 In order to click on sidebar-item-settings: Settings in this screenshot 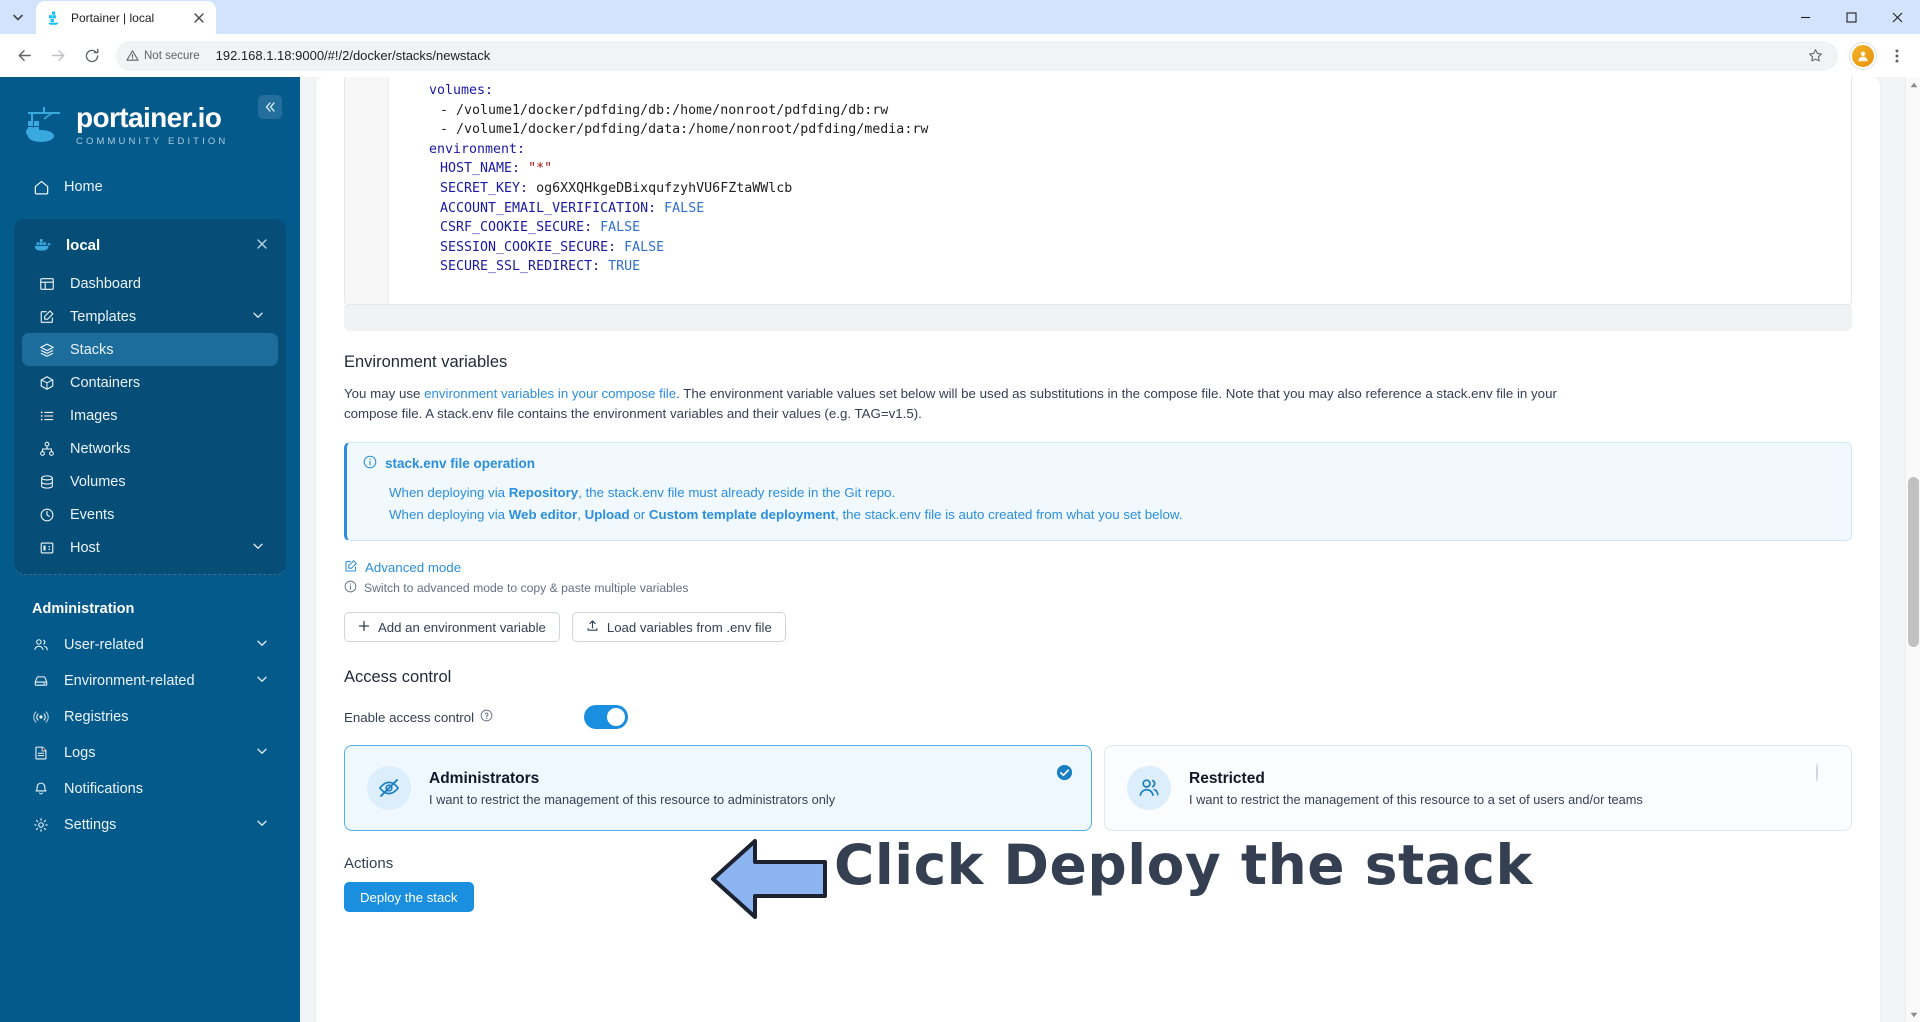, I will do `click(150, 825)`.